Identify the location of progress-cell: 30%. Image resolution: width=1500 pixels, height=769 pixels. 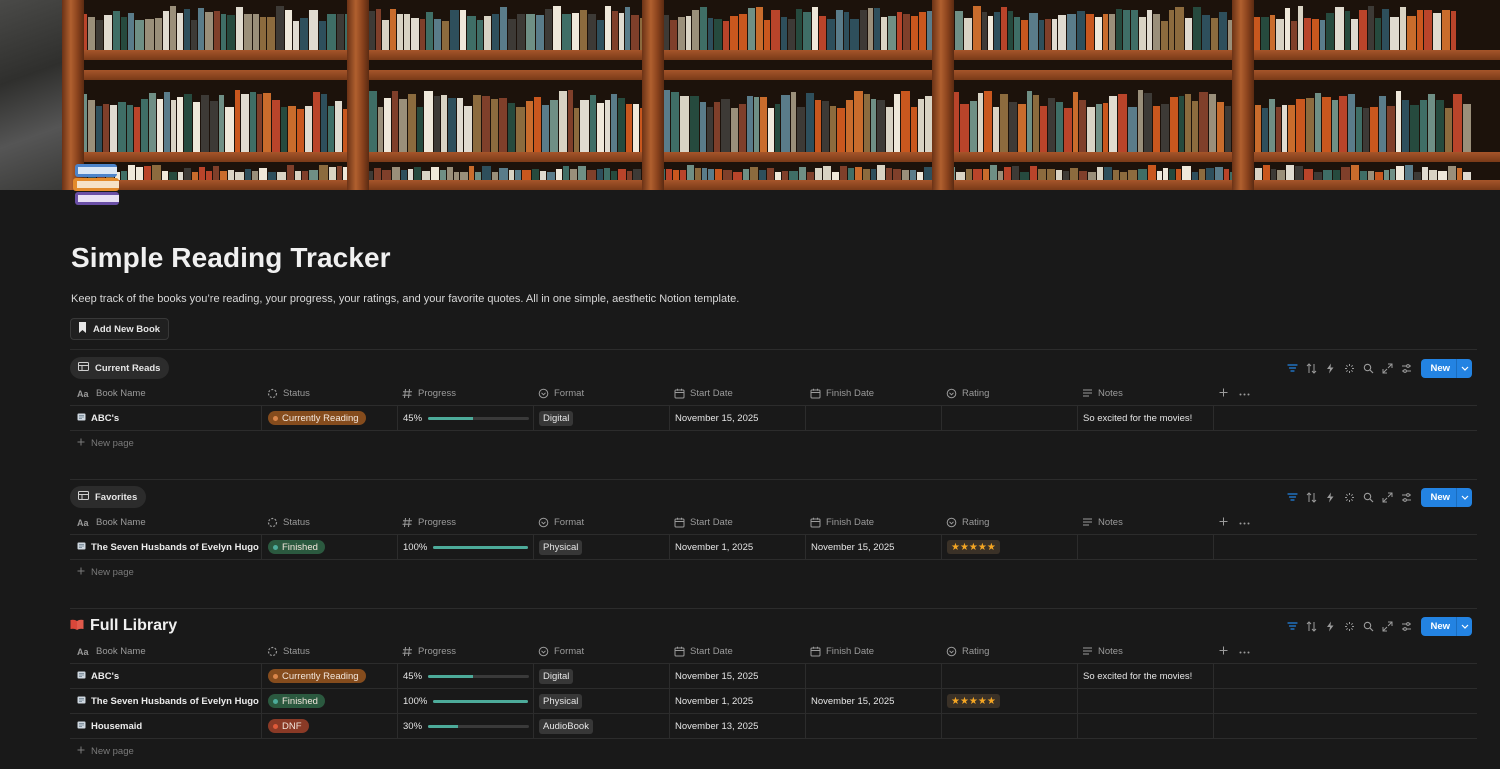
(465, 726).